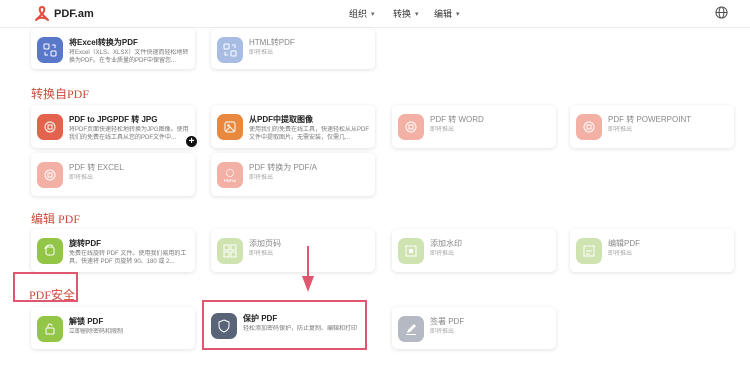 The width and height of the screenshot is (750, 368). I want to click on card-title: 从PDF中提取图像, so click(281, 119).